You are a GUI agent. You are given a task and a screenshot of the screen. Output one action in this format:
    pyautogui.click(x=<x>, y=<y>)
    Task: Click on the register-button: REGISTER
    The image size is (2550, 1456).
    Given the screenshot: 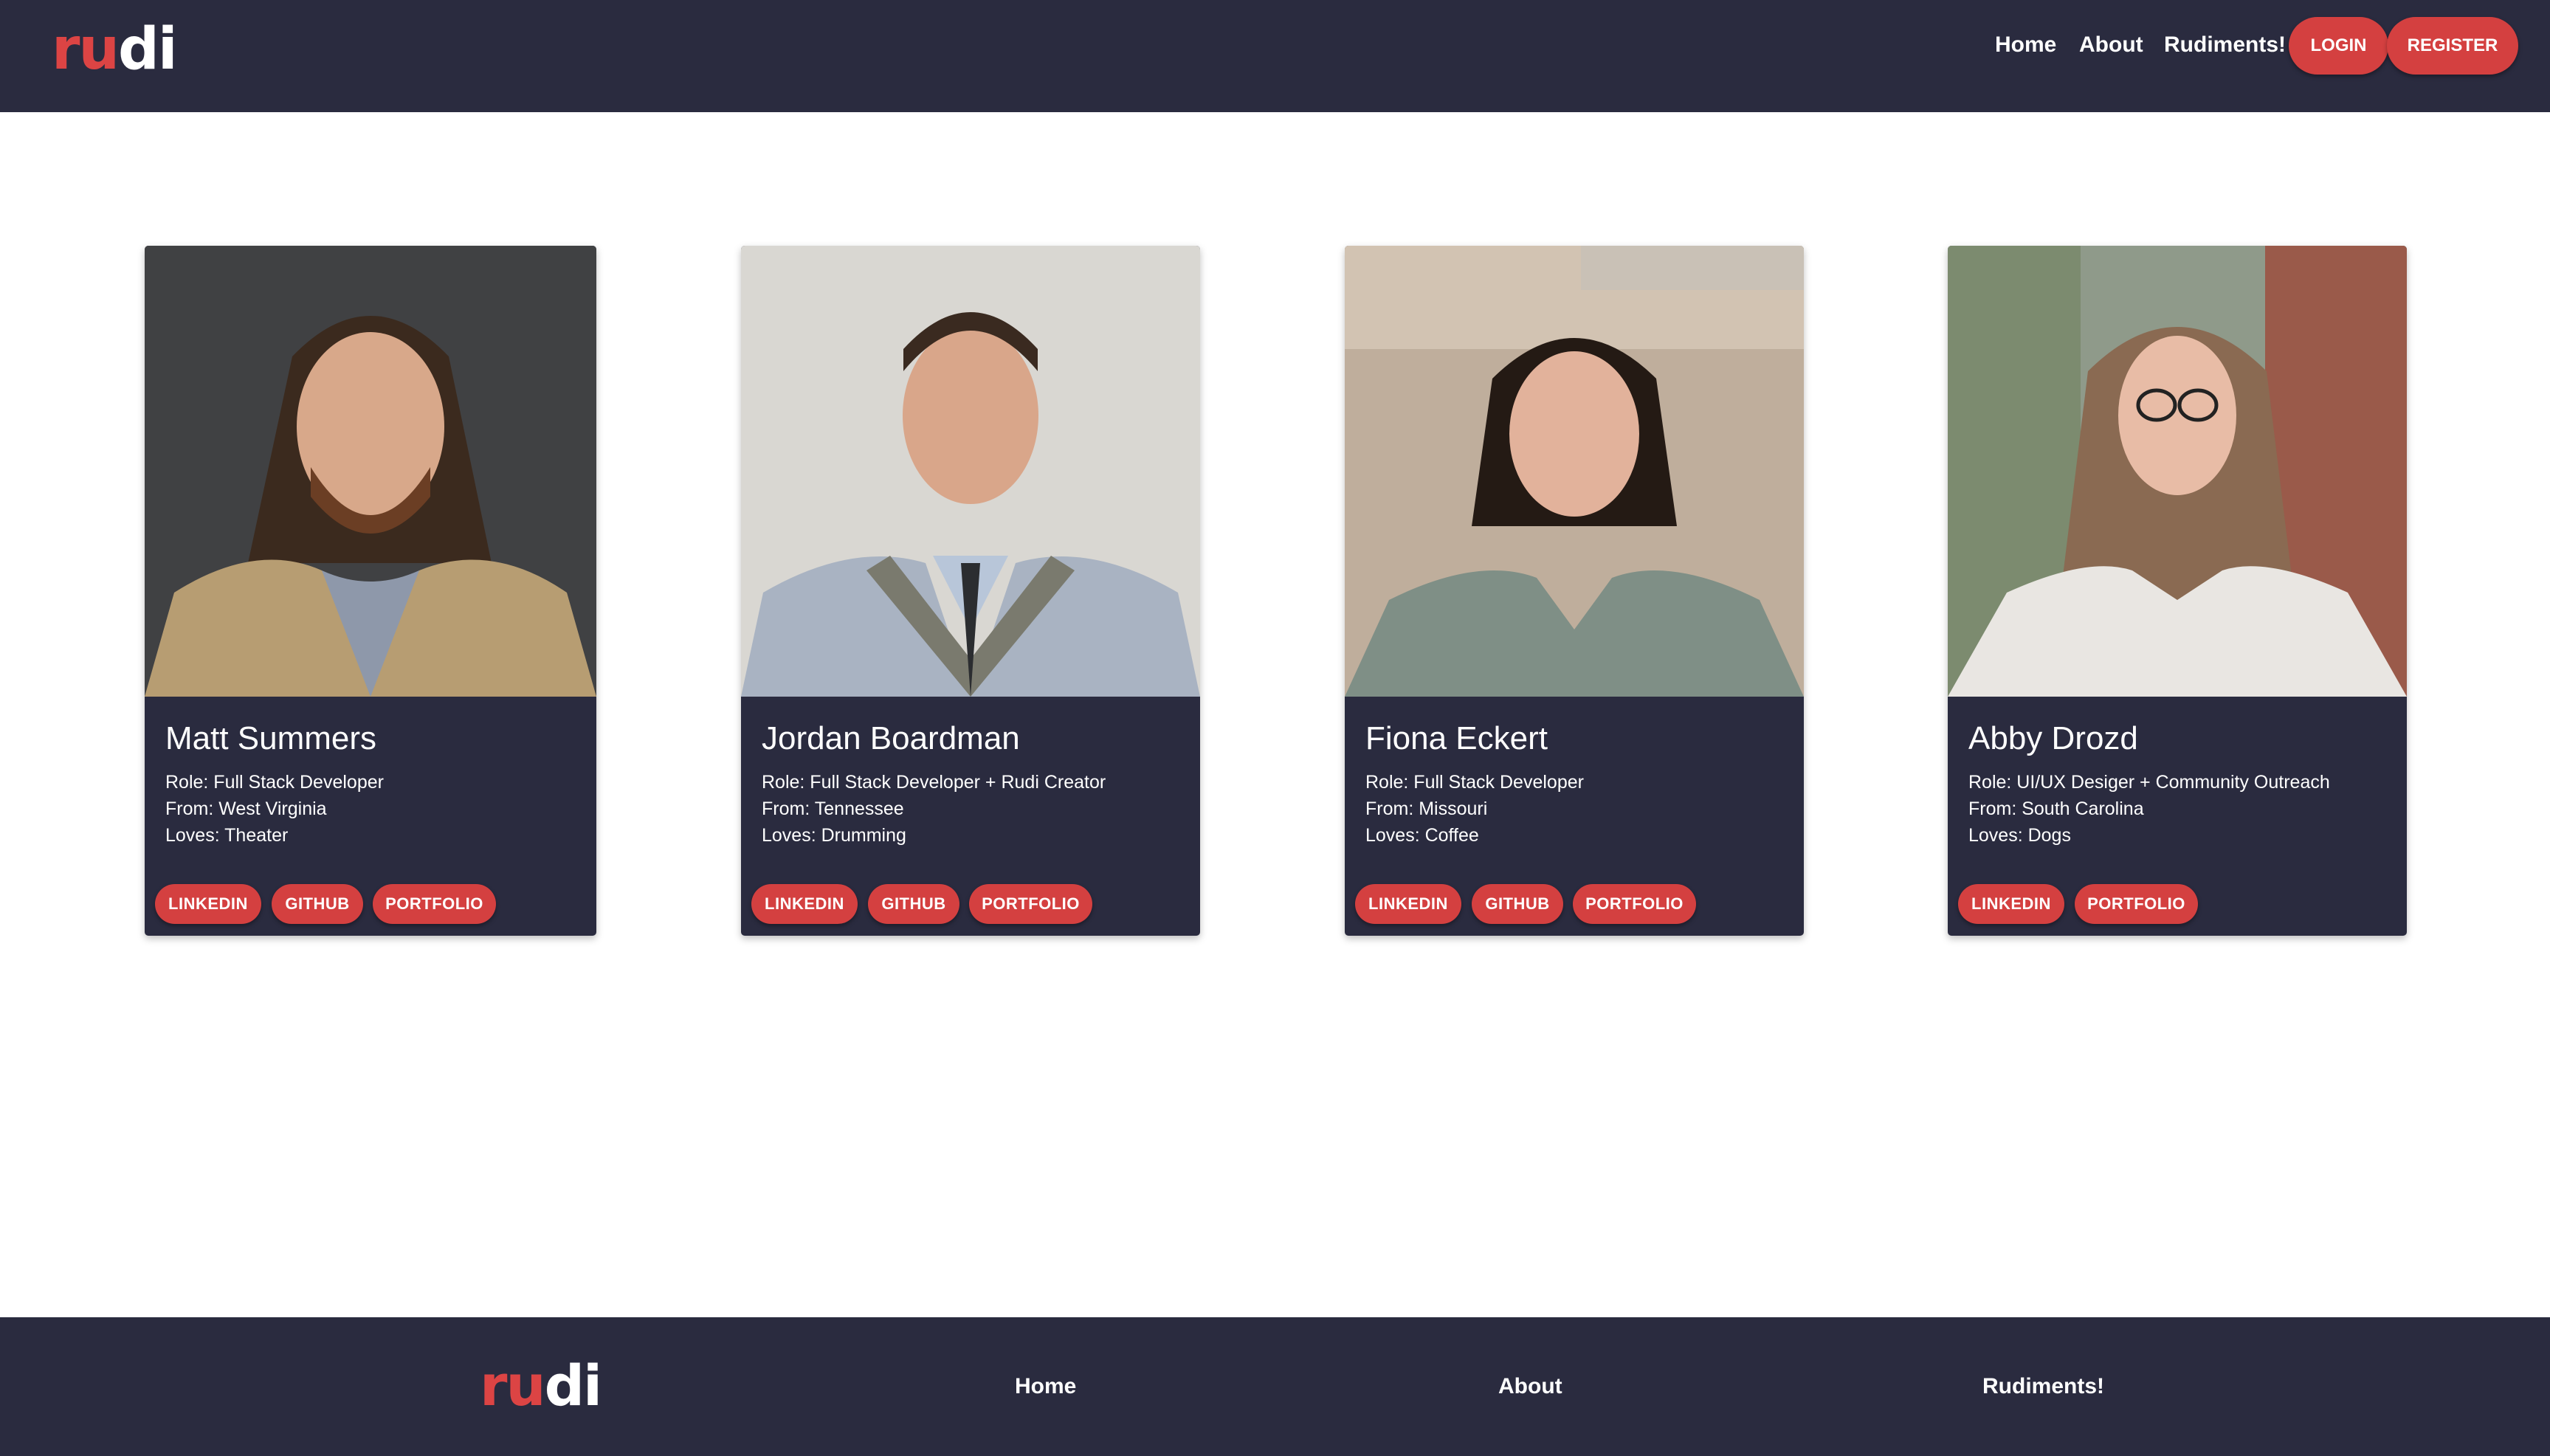 What is the action you would take?
    pyautogui.click(x=2452, y=46)
    